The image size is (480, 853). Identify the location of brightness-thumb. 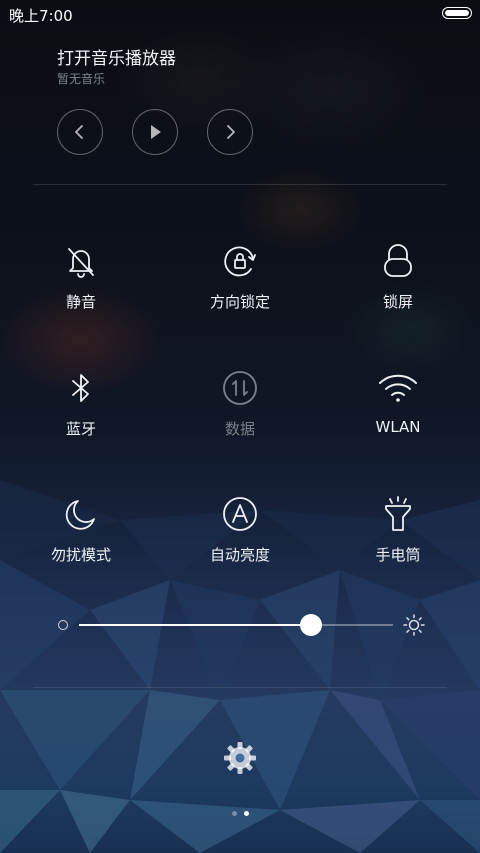
(311, 625).